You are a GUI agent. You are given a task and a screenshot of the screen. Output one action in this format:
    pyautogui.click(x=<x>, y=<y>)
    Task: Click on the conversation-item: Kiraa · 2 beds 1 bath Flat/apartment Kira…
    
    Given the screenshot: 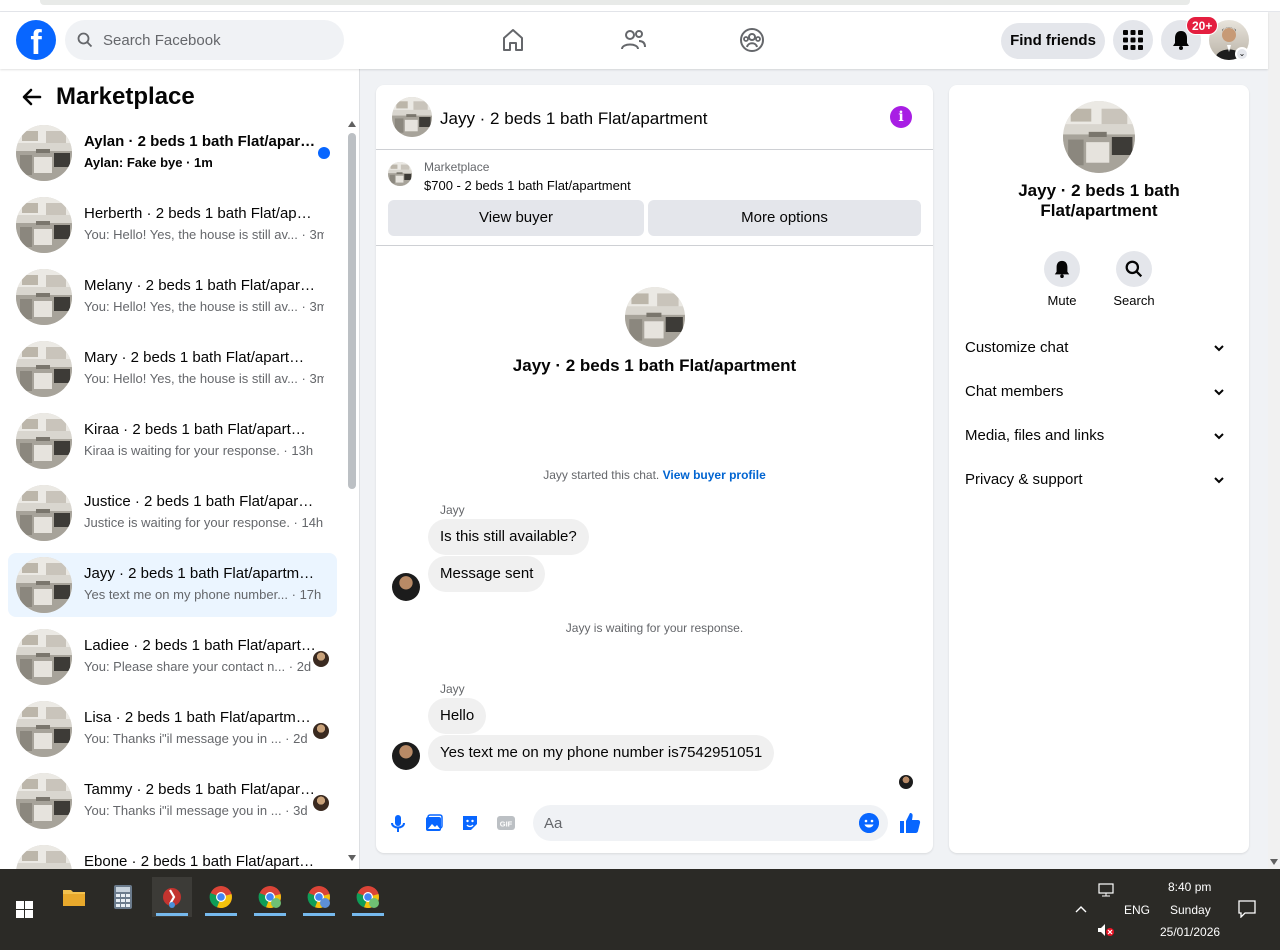 What is the action you would take?
    pyautogui.click(x=172, y=441)
    